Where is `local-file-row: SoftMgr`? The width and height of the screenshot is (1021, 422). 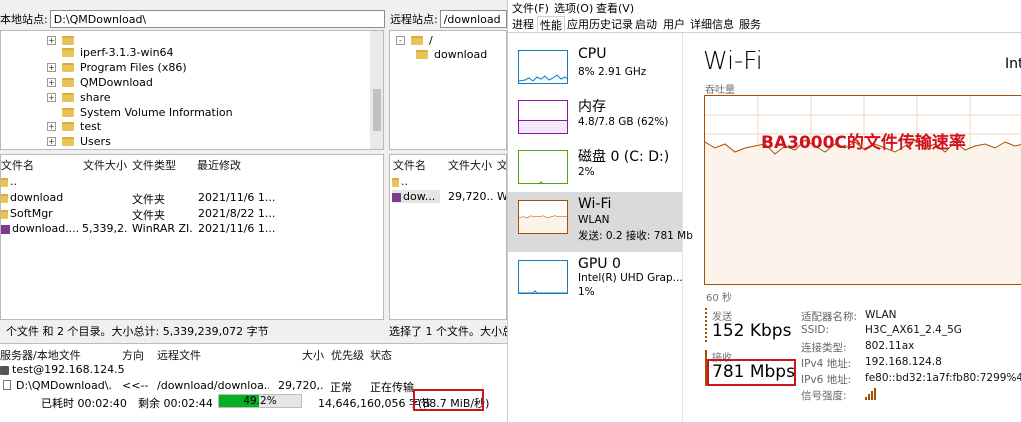 local-file-row: SoftMgr is located at coordinates (36, 213).